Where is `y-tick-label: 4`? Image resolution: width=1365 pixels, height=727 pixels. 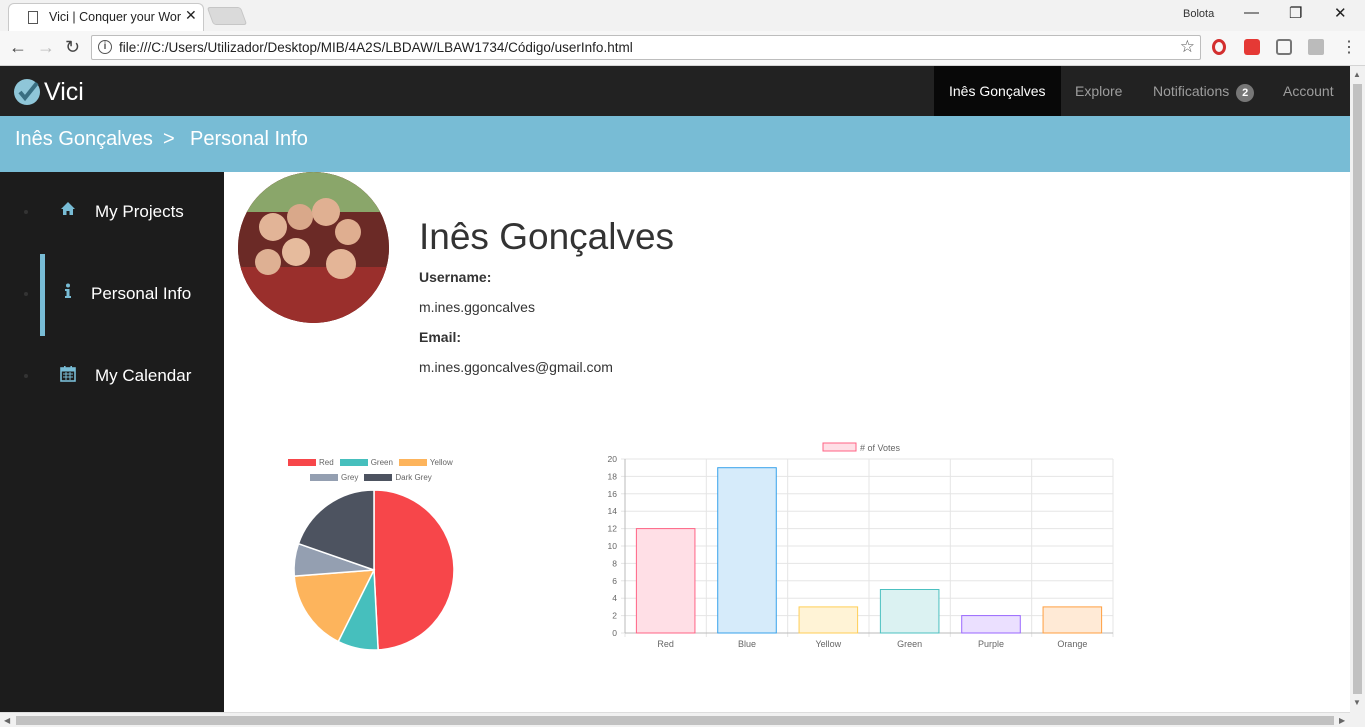
y-tick-label: 4 is located at coordinates (614, 598).